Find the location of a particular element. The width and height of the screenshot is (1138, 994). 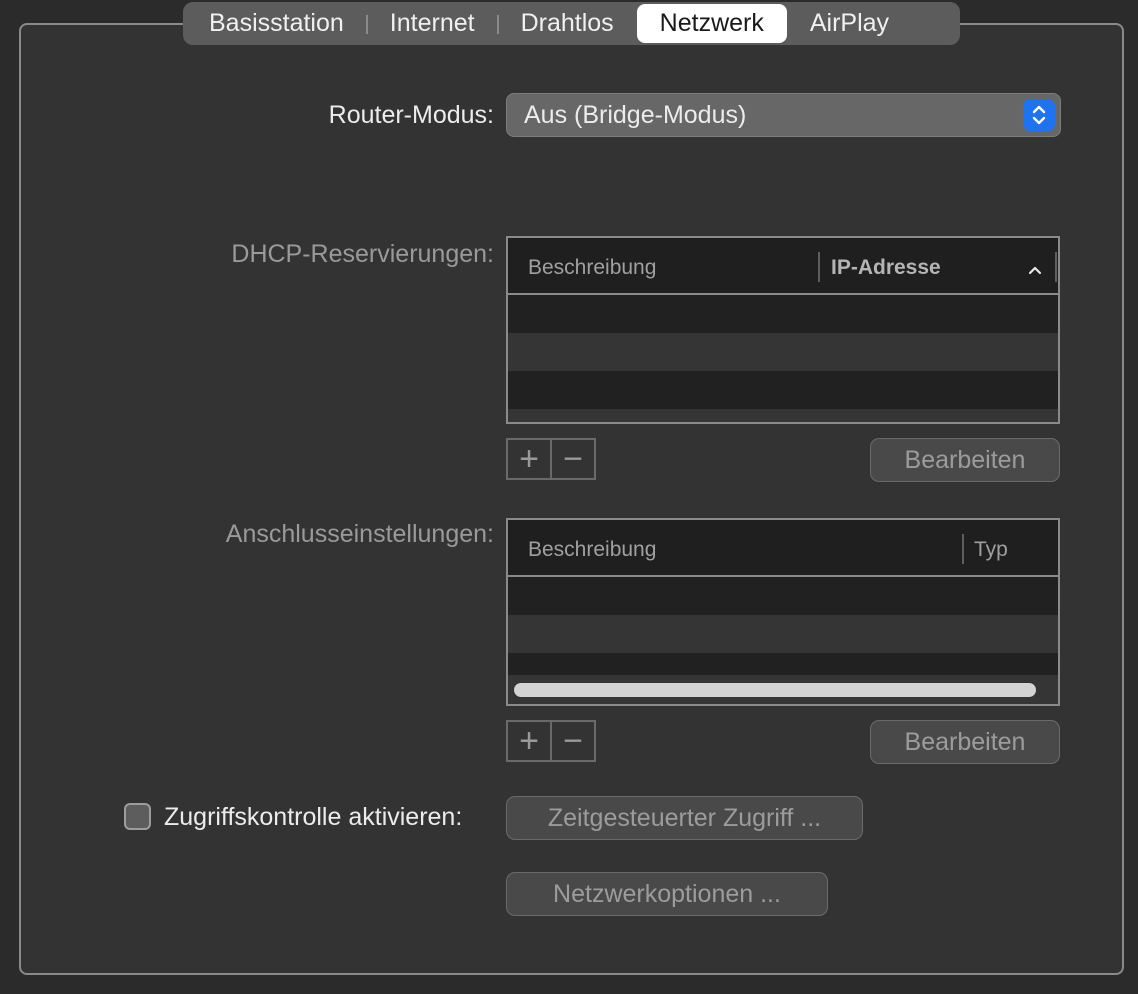

chevron-up-icon is located at coordinates (1035, 270).